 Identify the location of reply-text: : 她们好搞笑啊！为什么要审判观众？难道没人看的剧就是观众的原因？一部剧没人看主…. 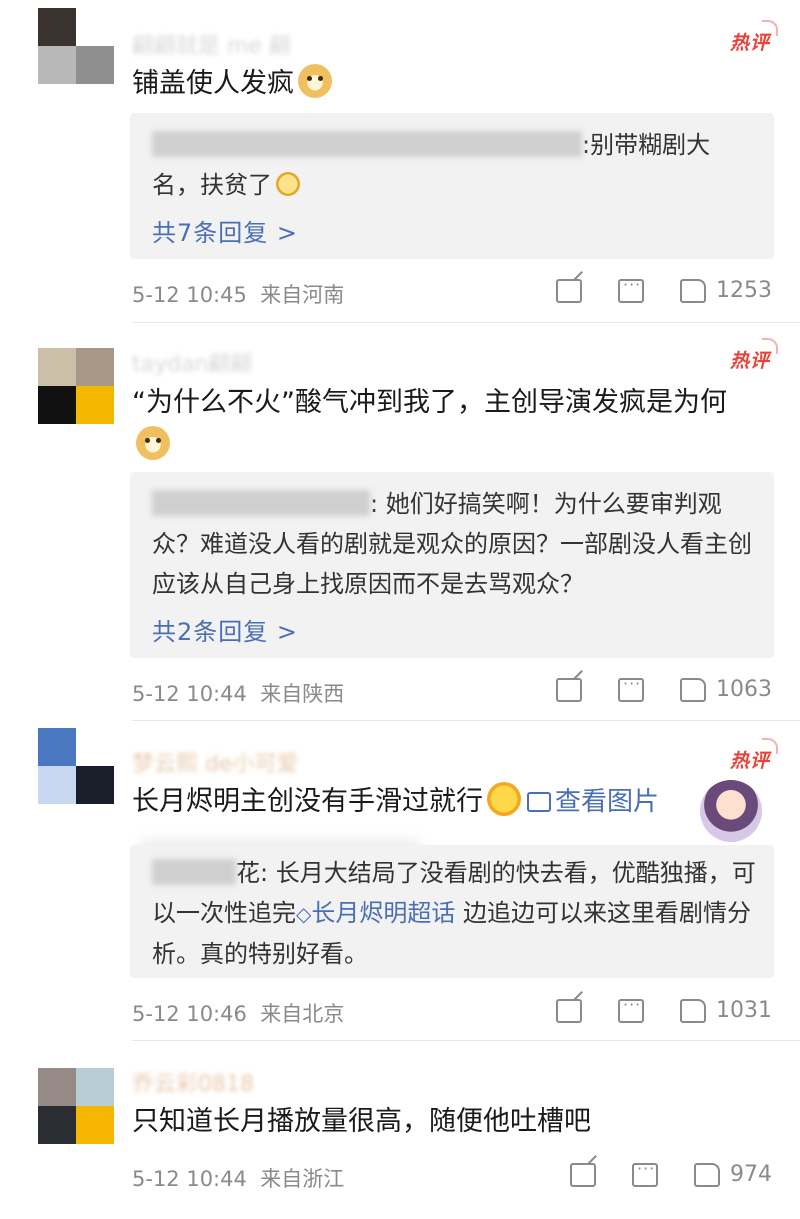
(454, 544).